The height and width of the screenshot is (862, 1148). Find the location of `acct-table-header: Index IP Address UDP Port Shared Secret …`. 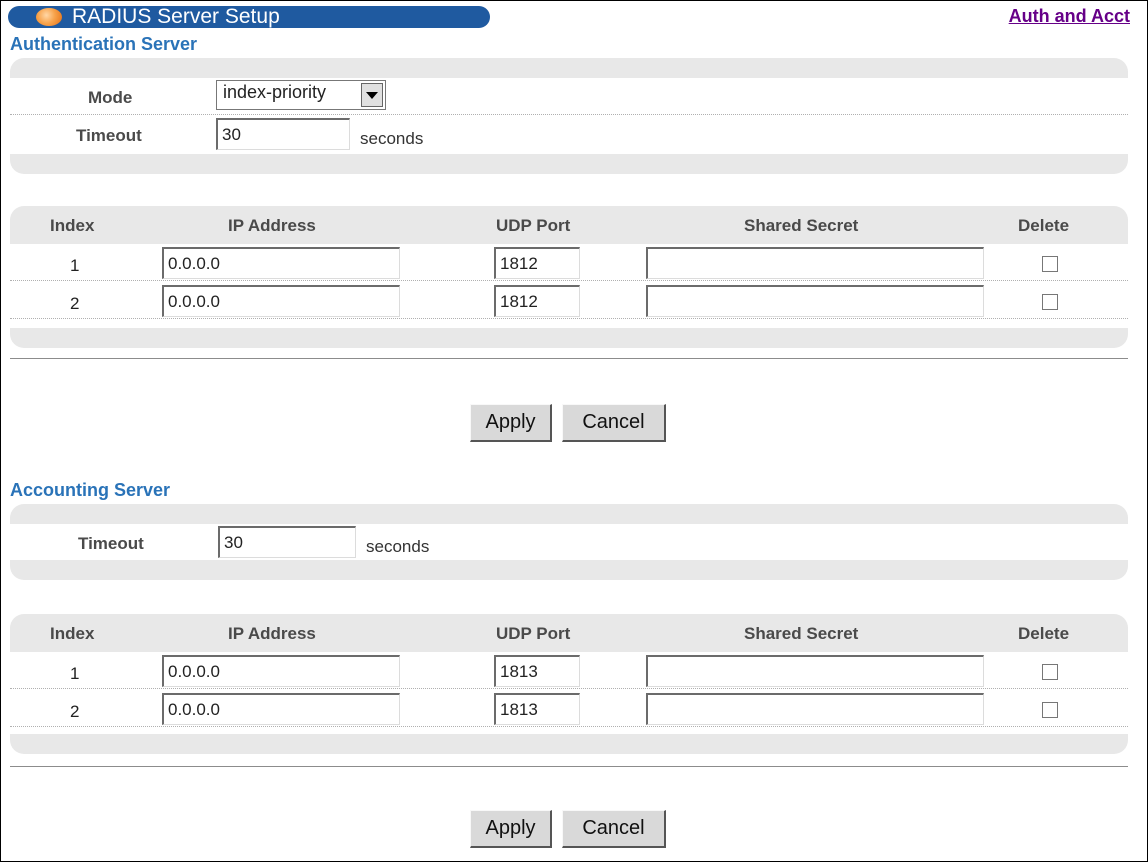

acct-table-header: Index IP Address UDP Port Shared Secret … is located at coordinates (569, 633).